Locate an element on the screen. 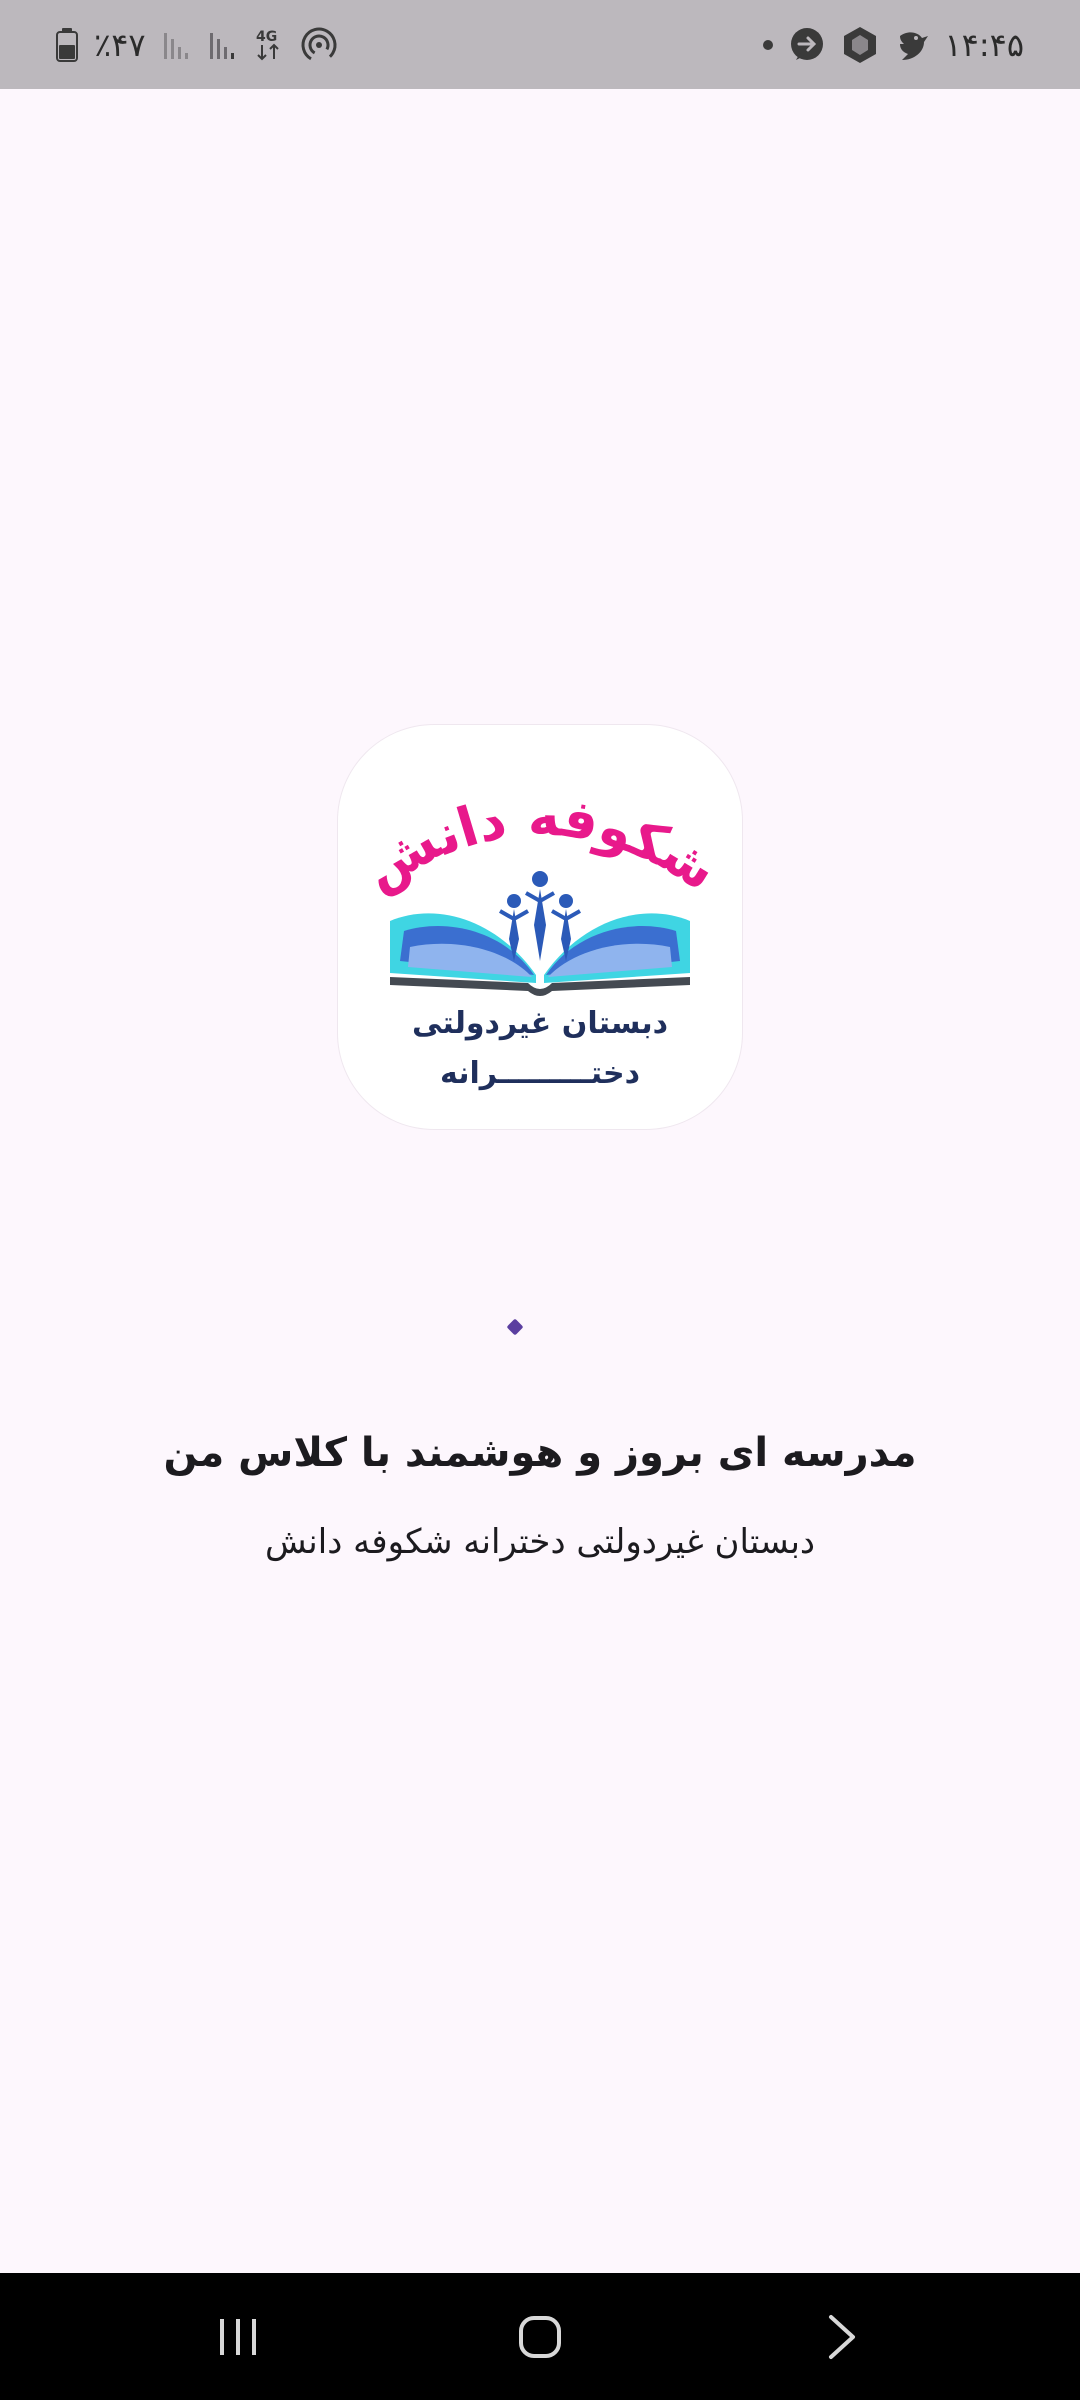 Image resolution: width=1080 pixels, height=2400 pixels. splash-subtitle: دبستان غیردولتی دخترانه شکوفه دانش is located at coordinates (540, 1542).